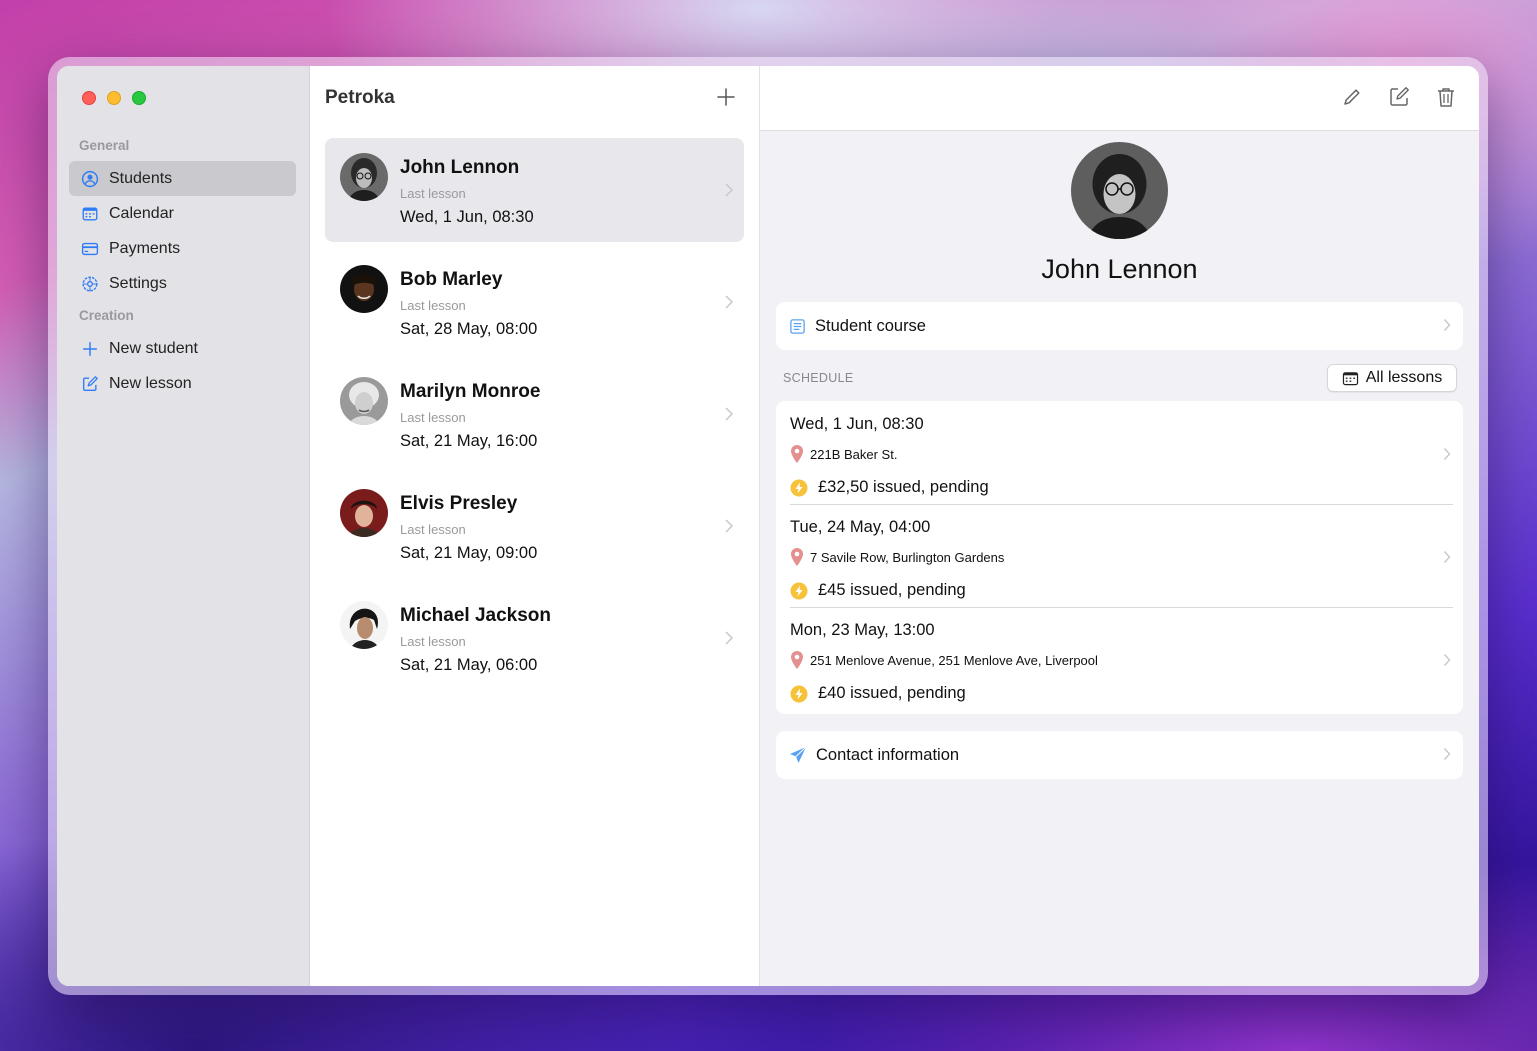  I want to click on trash-icon, so click(1446, 97).